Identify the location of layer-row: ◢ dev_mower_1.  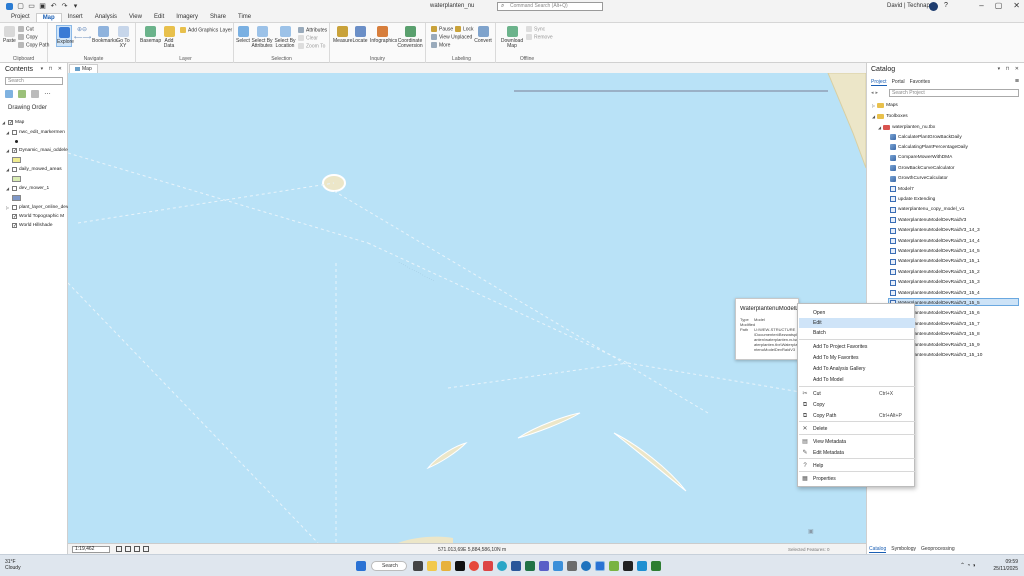
(27, 188).